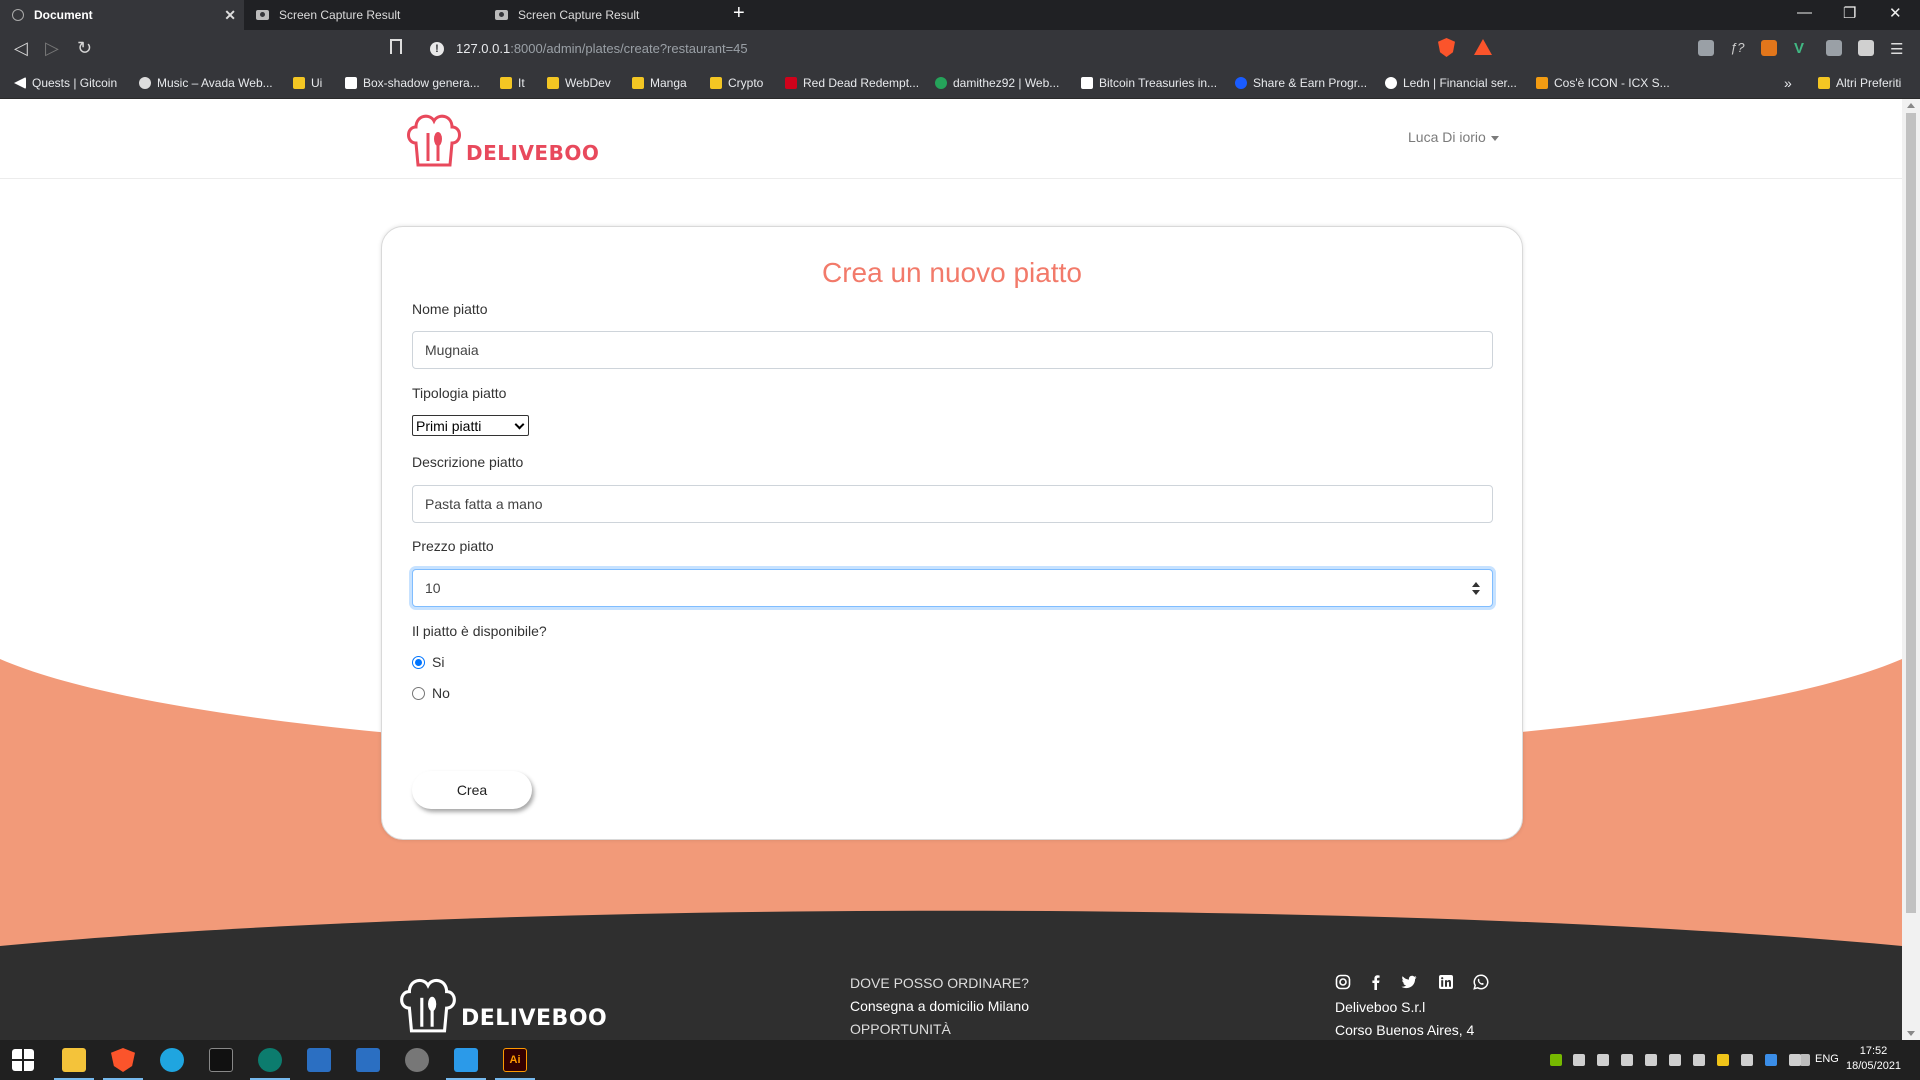 The height and width of the screenshot is (1080, 1920). Describe the element at coordinates (602, 15) in the screenshot. I see `tab-screen-capture-2: Screen Capture Result` at that location.